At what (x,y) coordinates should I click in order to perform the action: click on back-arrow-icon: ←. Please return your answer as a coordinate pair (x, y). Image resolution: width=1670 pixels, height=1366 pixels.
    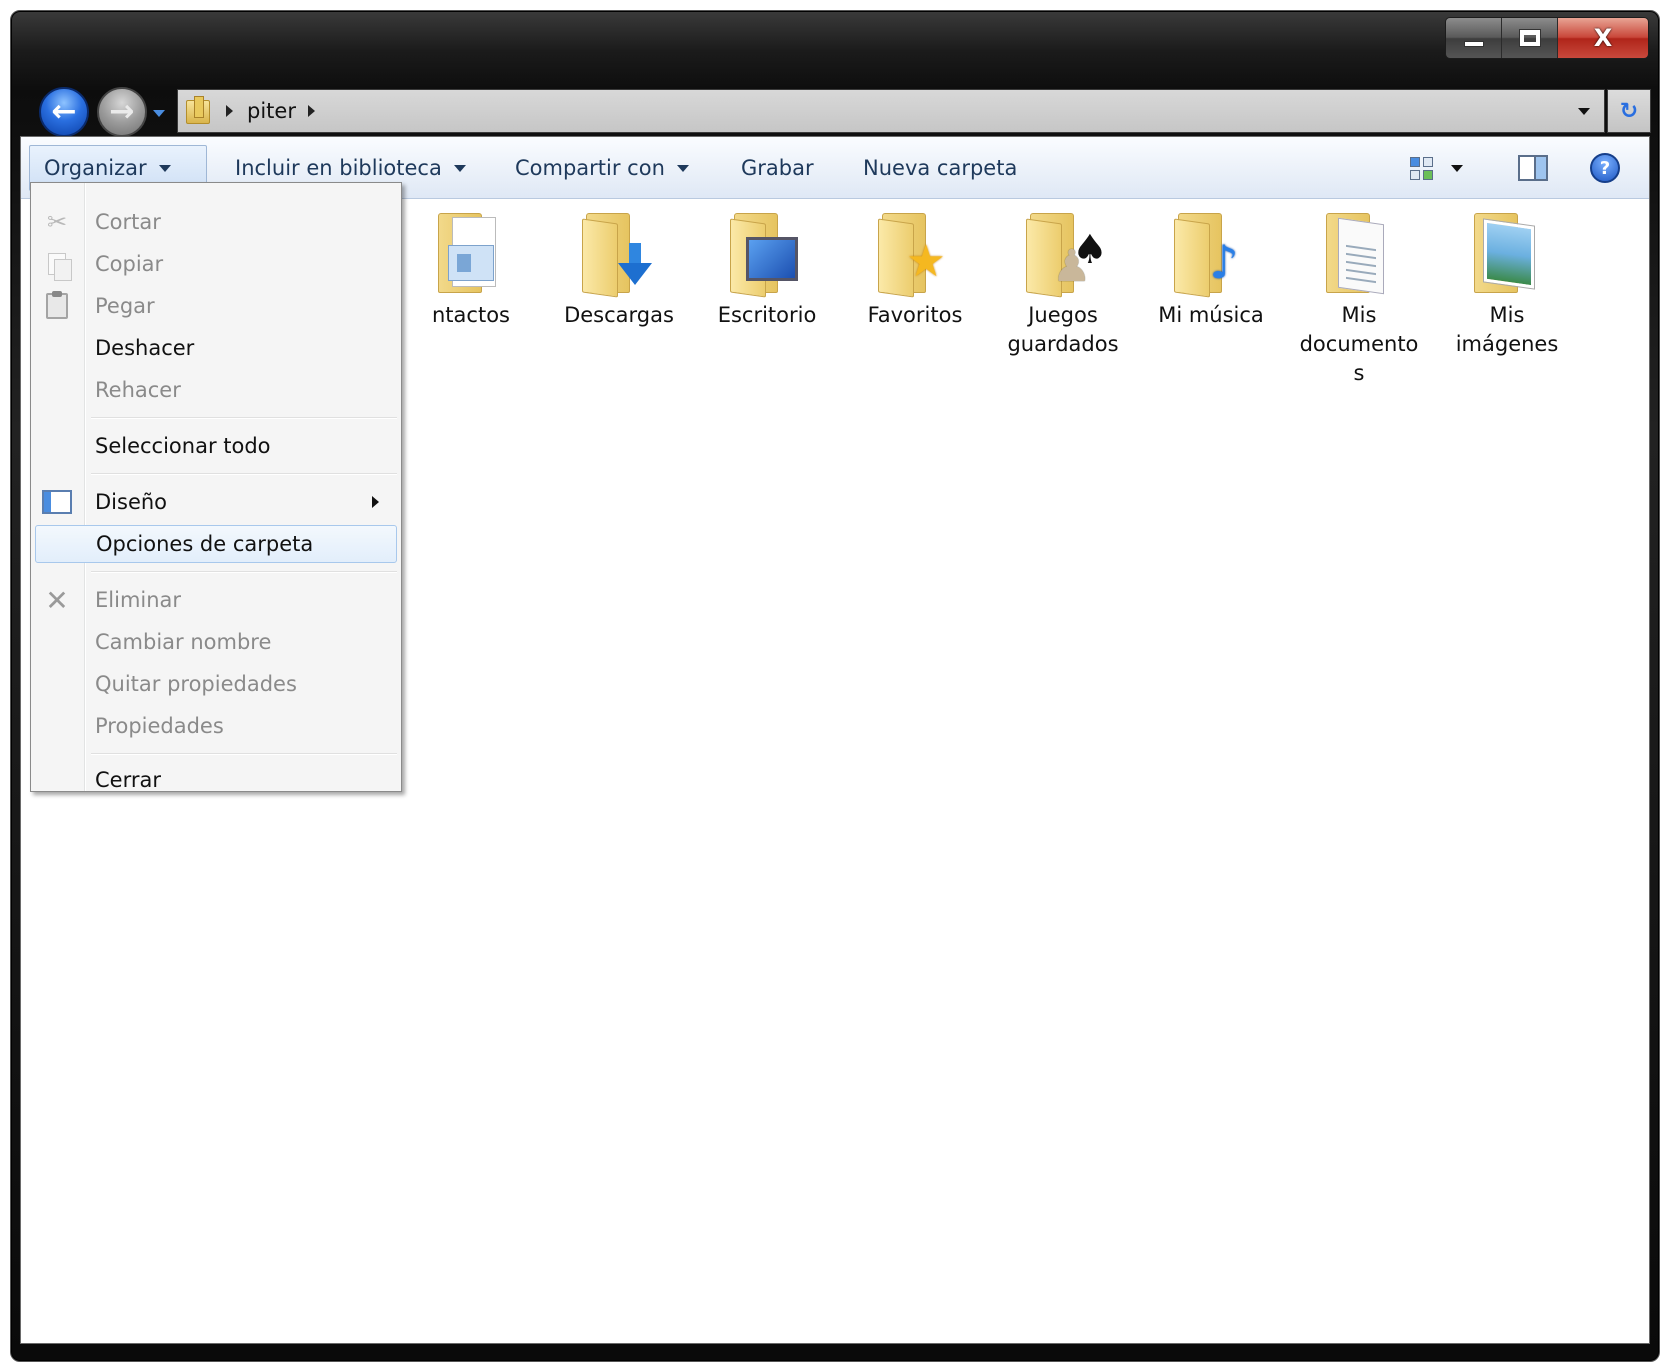
    Looking at the image, I should click on (64, 111).